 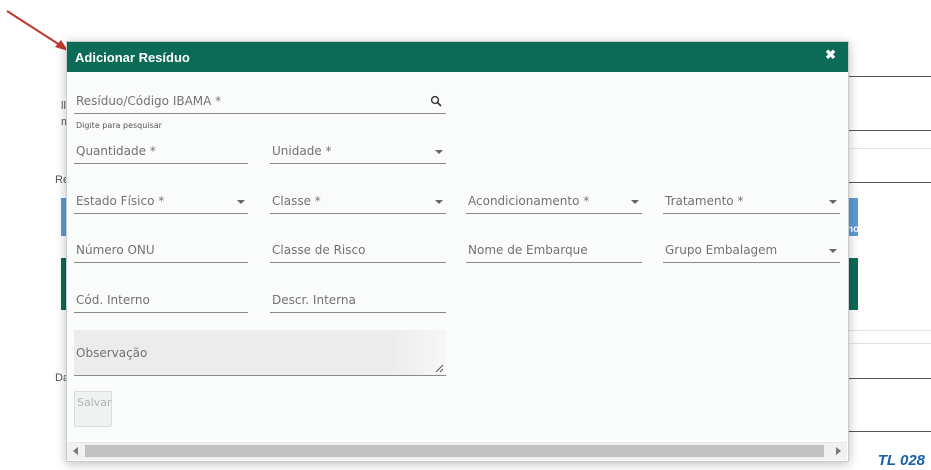 I want to click on shipping-name-label: Nome de Embarque, so click(x=528, y=250).